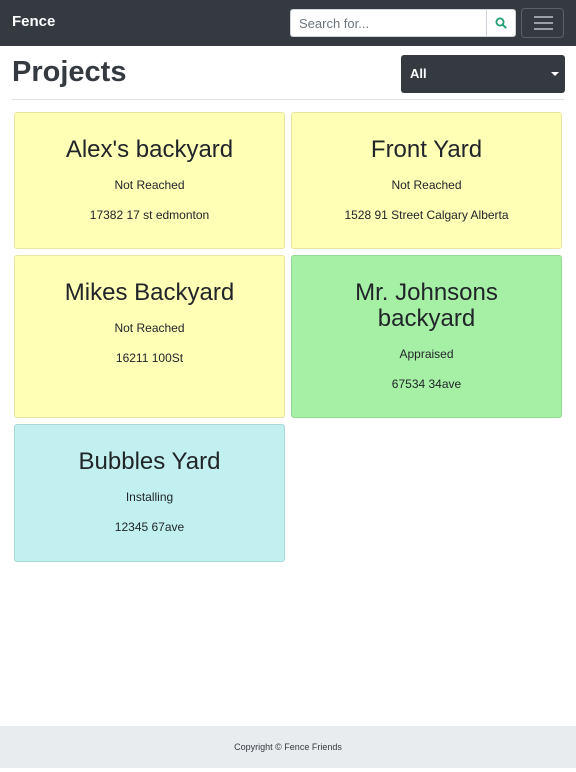  Describe the element at coordinates (288, 99) in the screenshot. I see `header-divider` at that location.